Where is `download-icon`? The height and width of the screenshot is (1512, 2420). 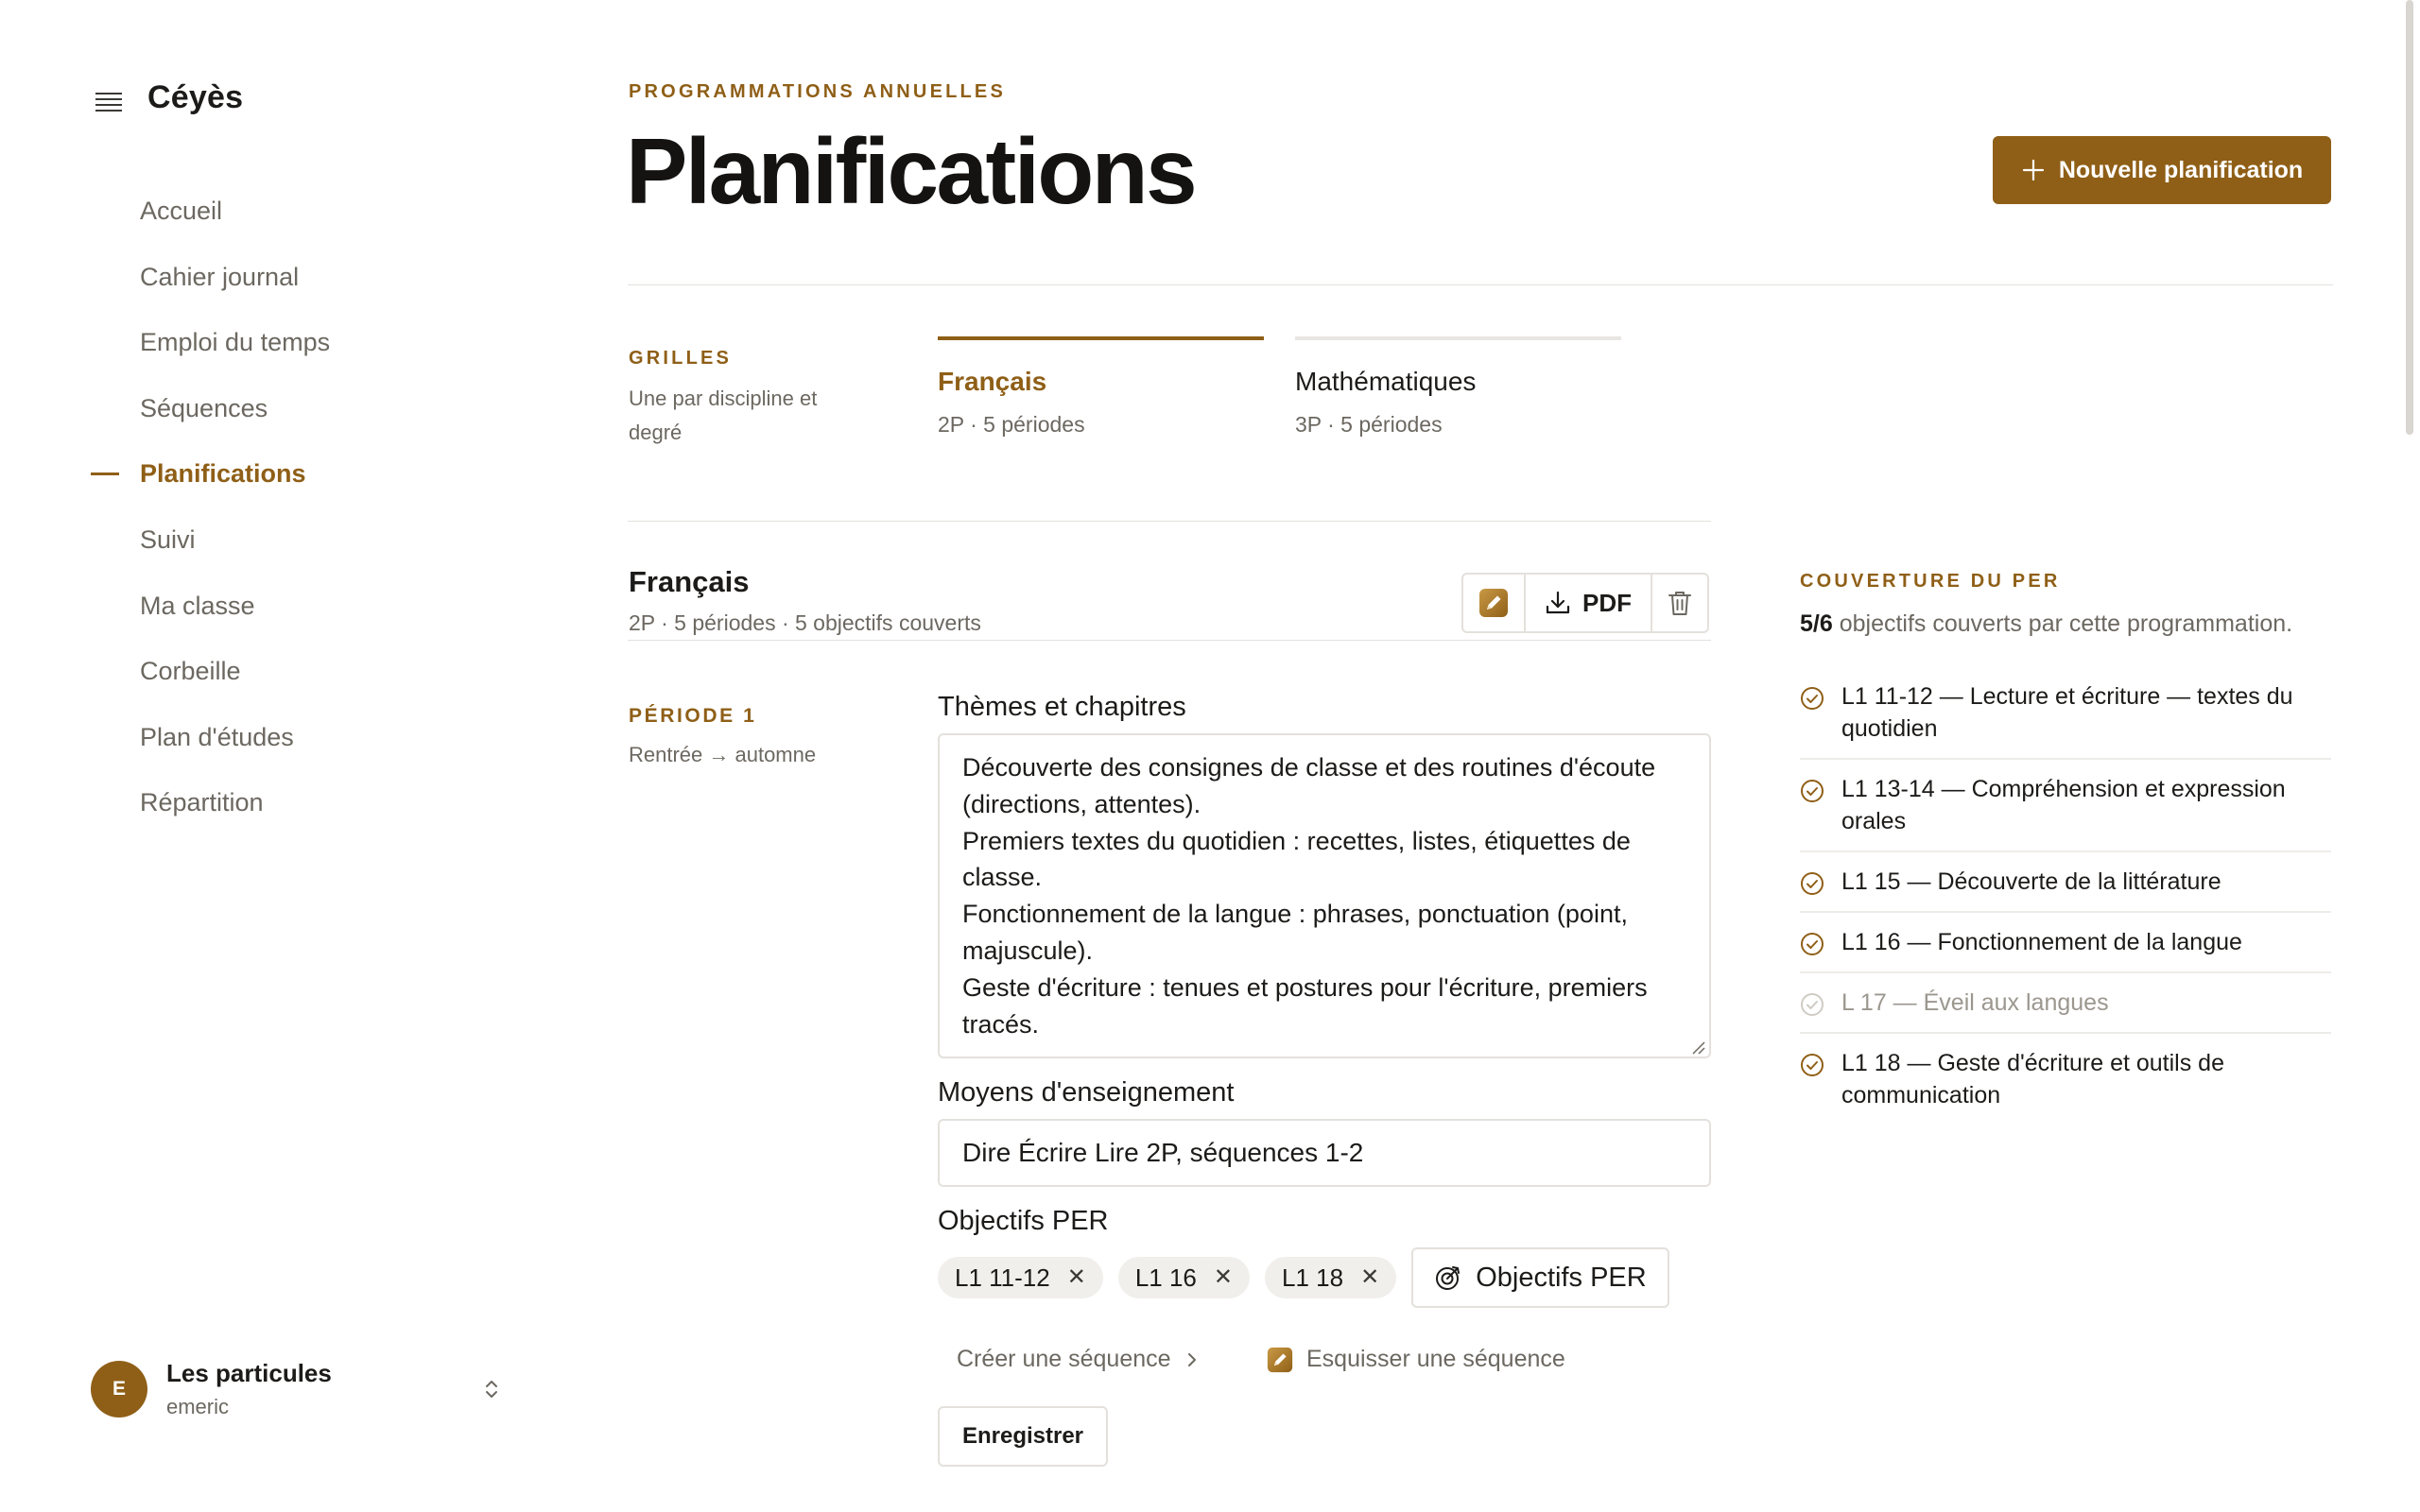
download-icon is located at coordinates (1558, 603).